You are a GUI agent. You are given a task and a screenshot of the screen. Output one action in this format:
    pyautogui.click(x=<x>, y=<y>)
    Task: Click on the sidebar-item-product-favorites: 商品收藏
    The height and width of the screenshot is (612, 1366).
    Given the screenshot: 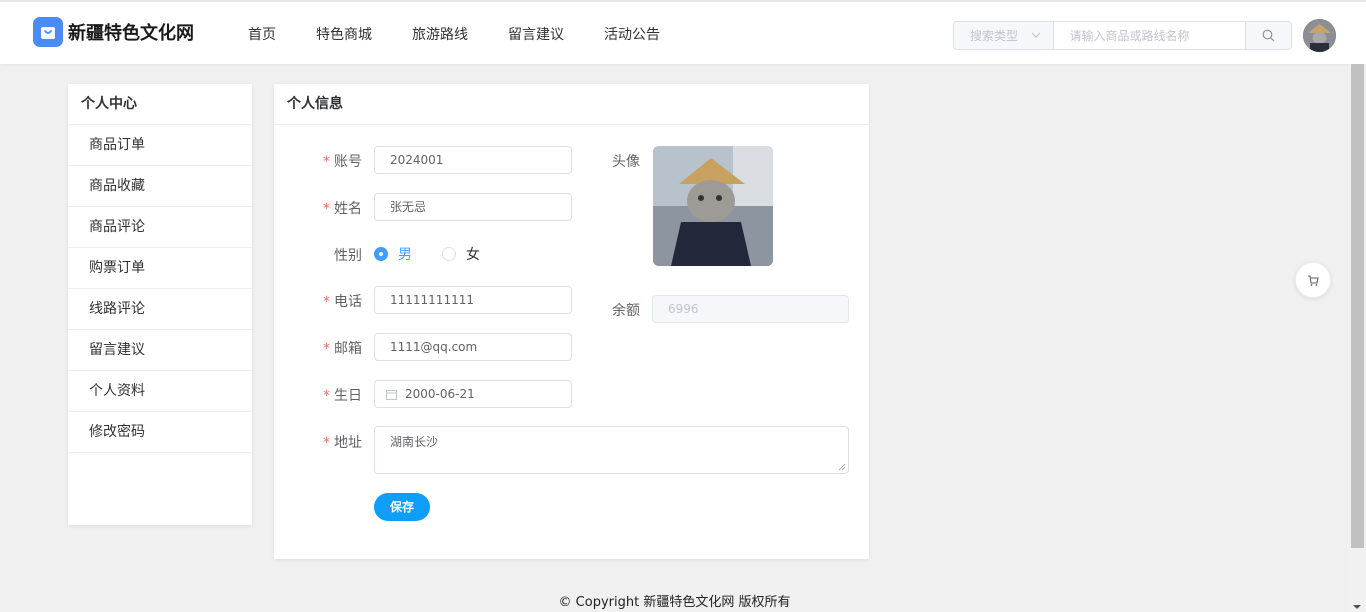 What is the action you would take?
    pyautogui.click(x=160, y=186)
    